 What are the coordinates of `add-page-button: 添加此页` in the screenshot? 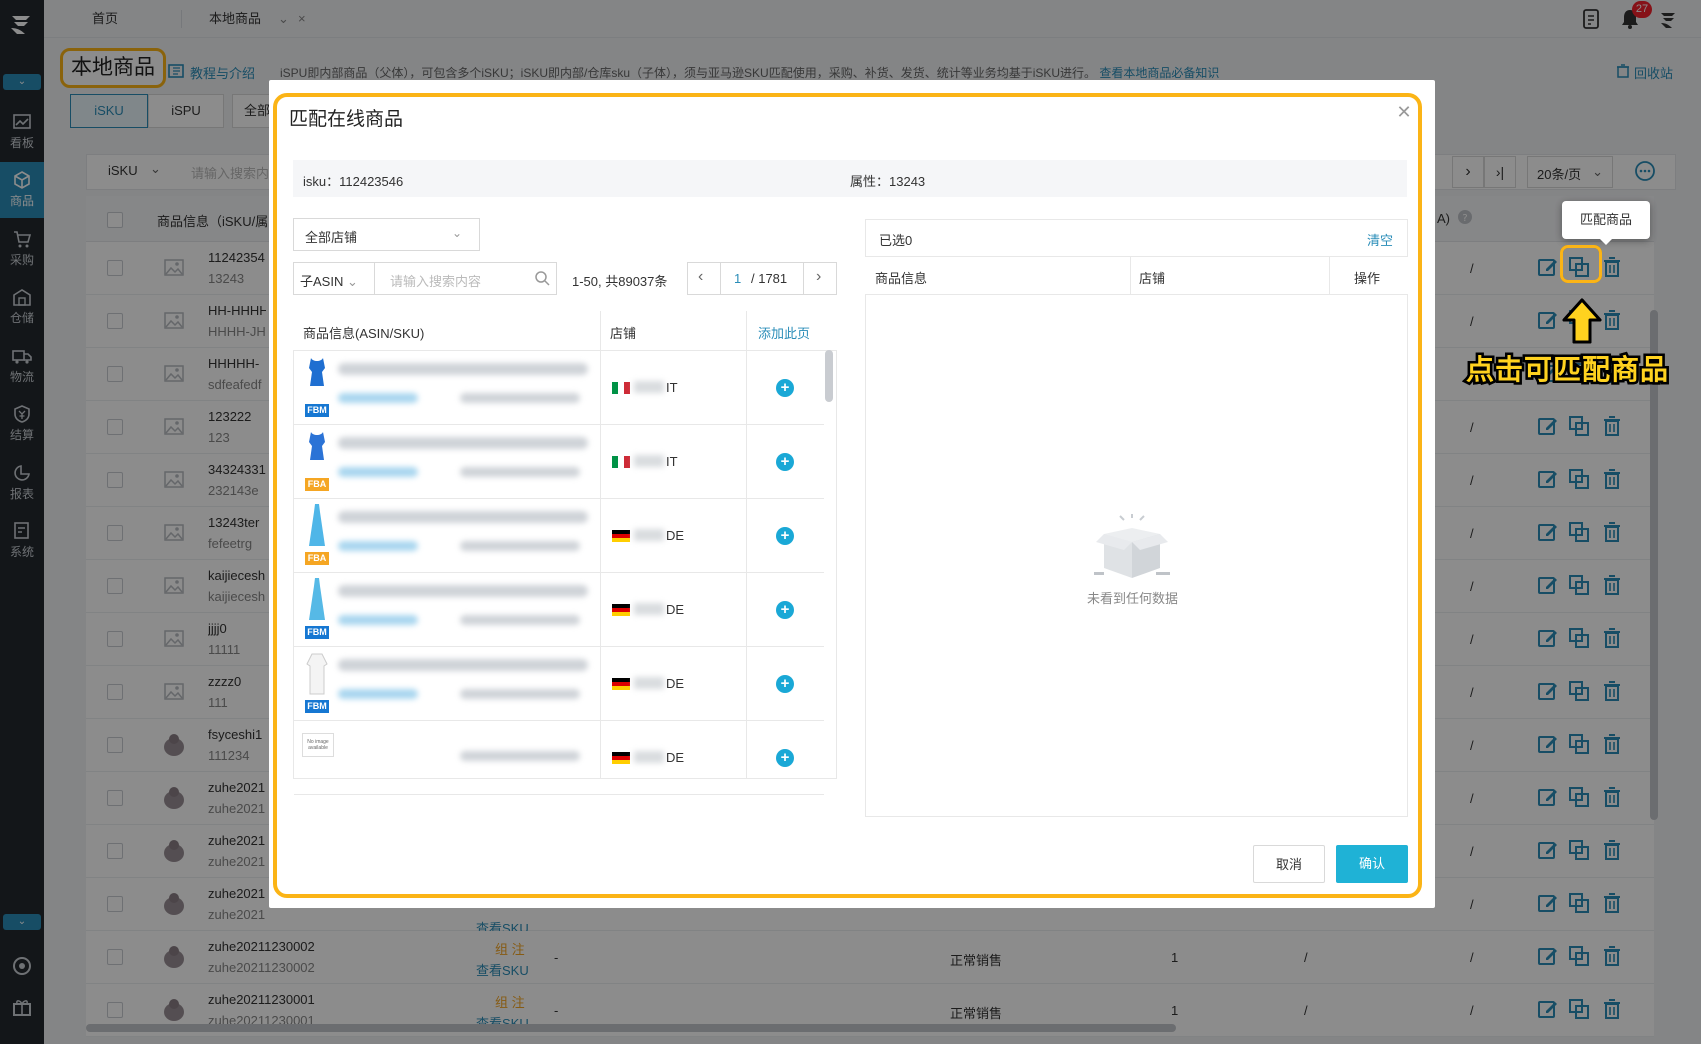 It's located at (784, 332).